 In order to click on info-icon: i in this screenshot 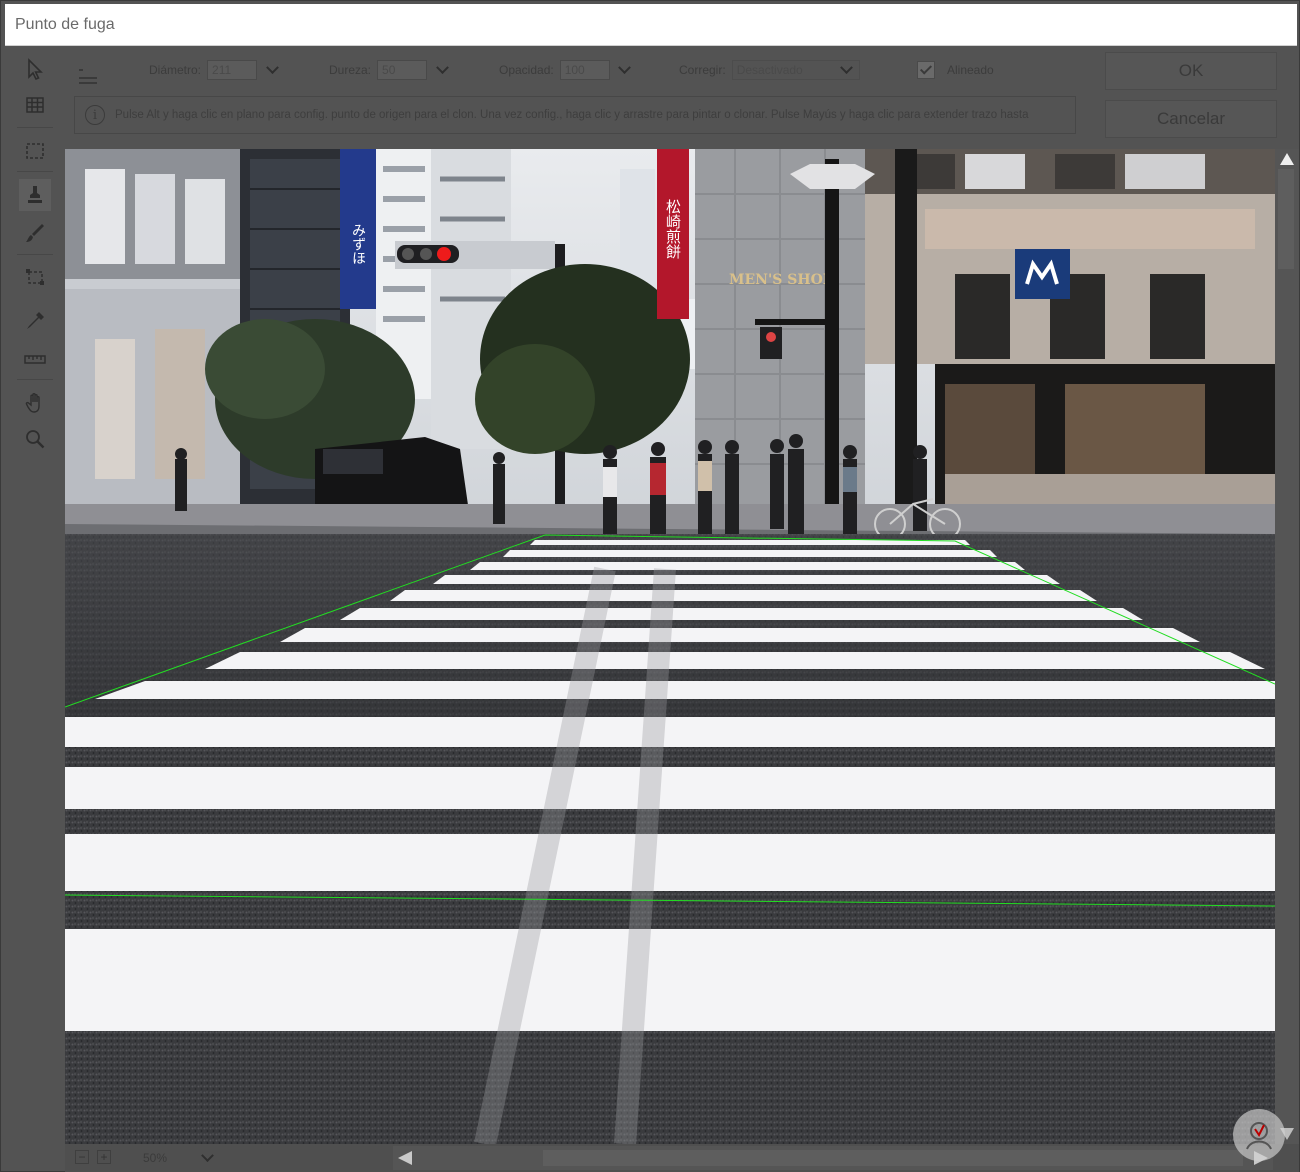, I will do `click(95, 115)`.